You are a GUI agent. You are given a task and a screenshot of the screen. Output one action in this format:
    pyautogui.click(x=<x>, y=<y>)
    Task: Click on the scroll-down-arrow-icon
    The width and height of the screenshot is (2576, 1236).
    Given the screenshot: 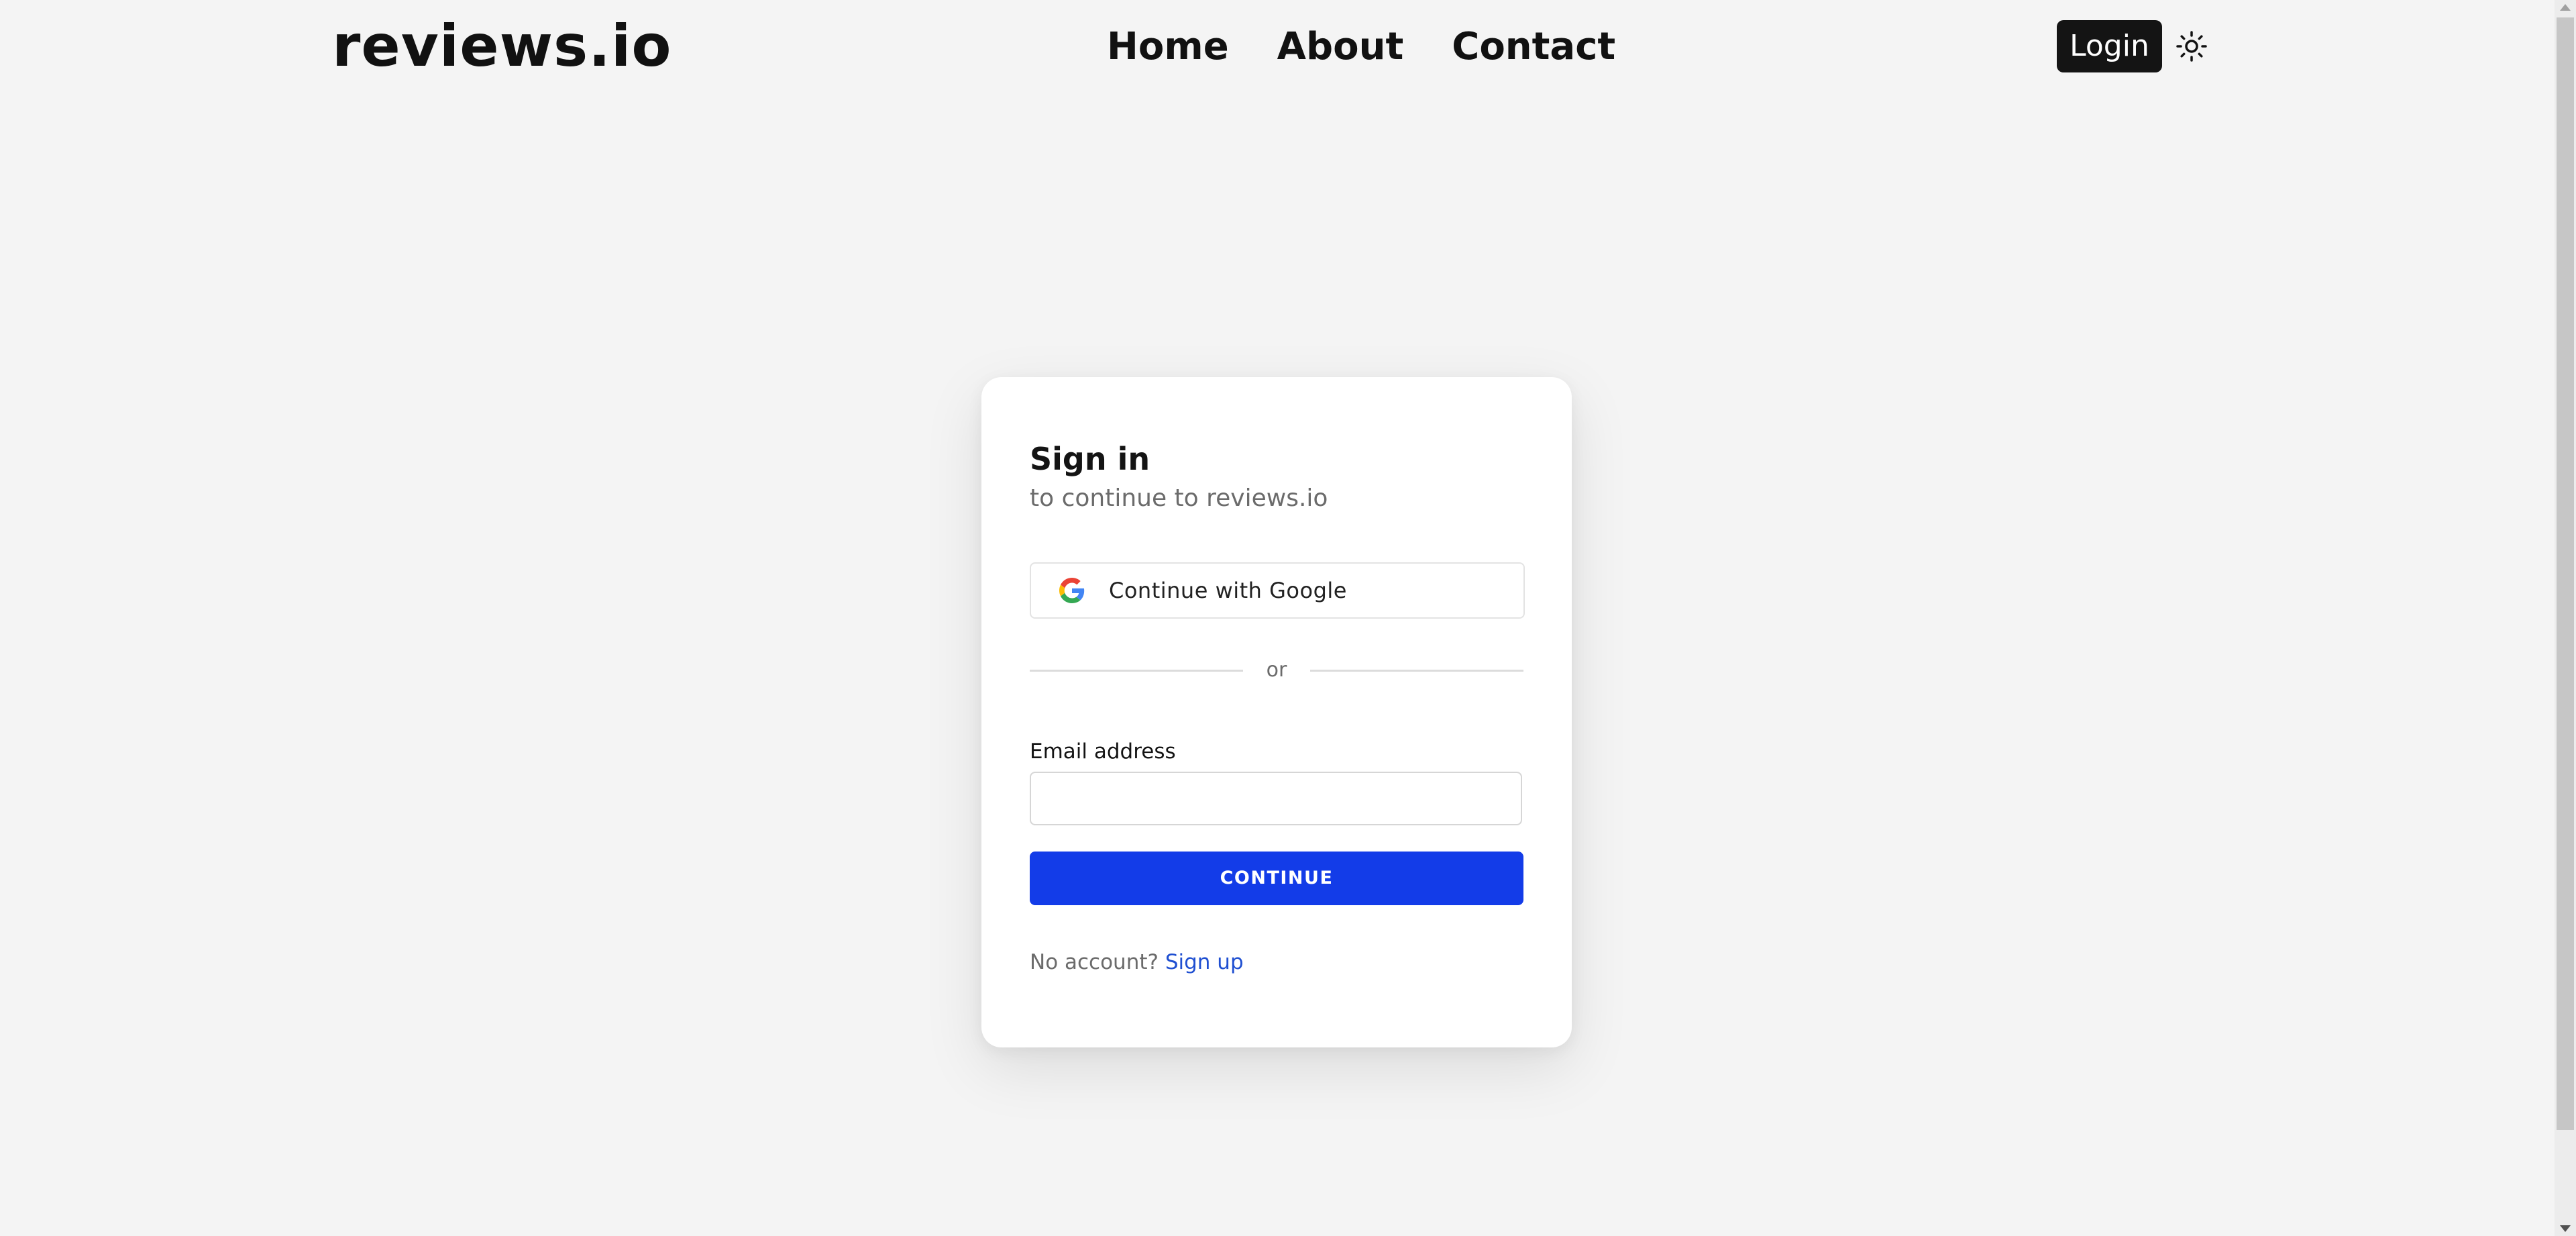 What is the action you would take?
    pyautogui.click(x=2565, y=1228)
    